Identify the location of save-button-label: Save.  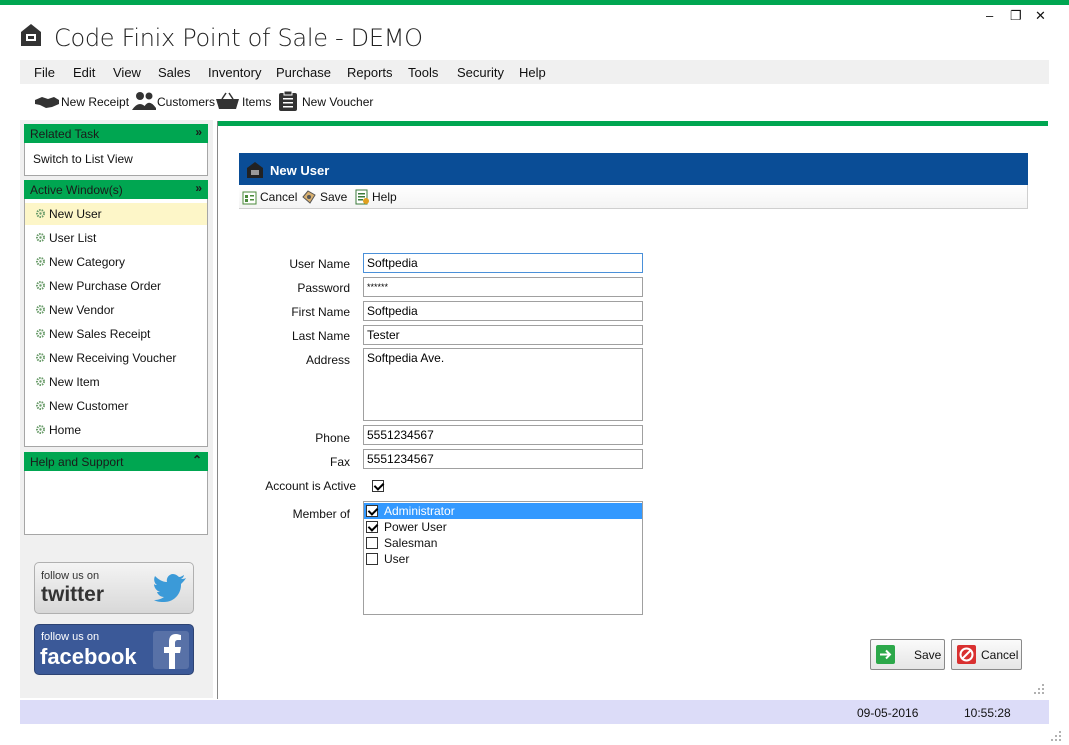
(928, 655).